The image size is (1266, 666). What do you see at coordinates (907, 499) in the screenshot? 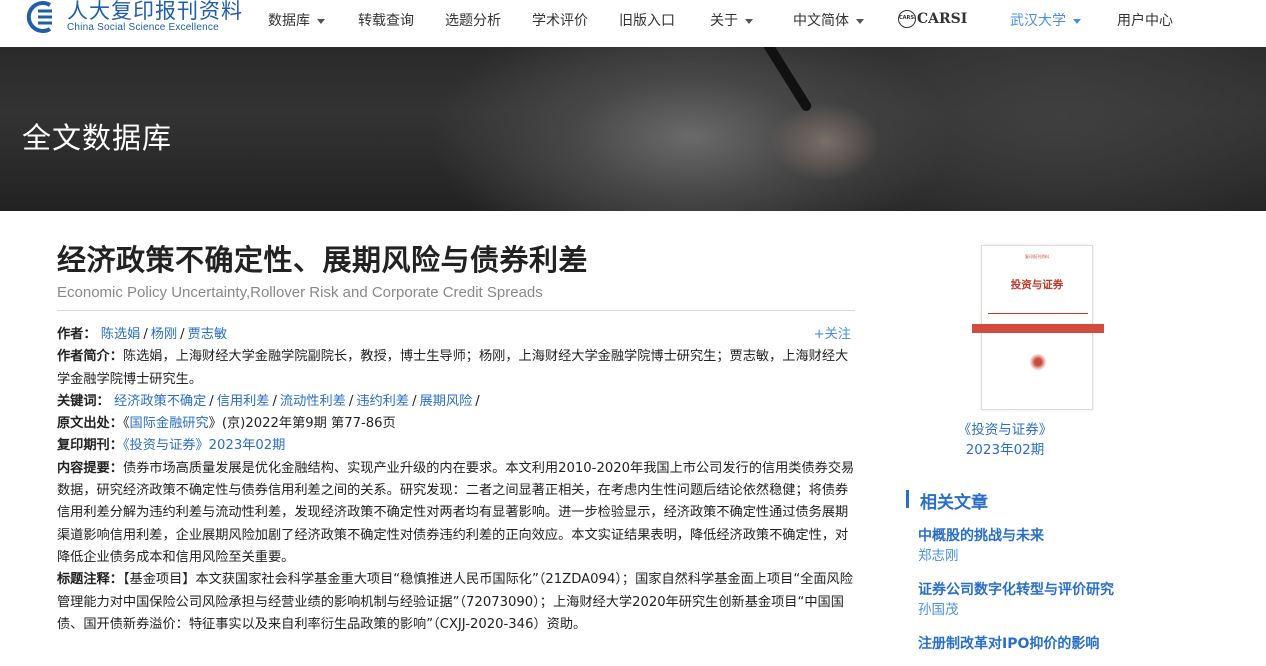
I see `section-accent-bar` at bounding box center [907, 499].